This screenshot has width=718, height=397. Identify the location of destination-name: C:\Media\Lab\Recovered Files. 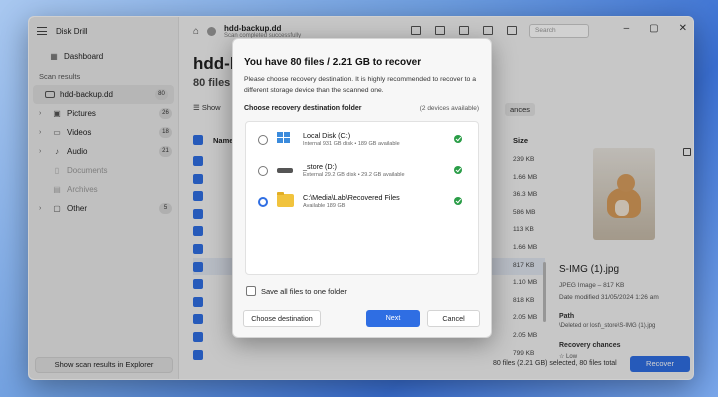
(351, 197).